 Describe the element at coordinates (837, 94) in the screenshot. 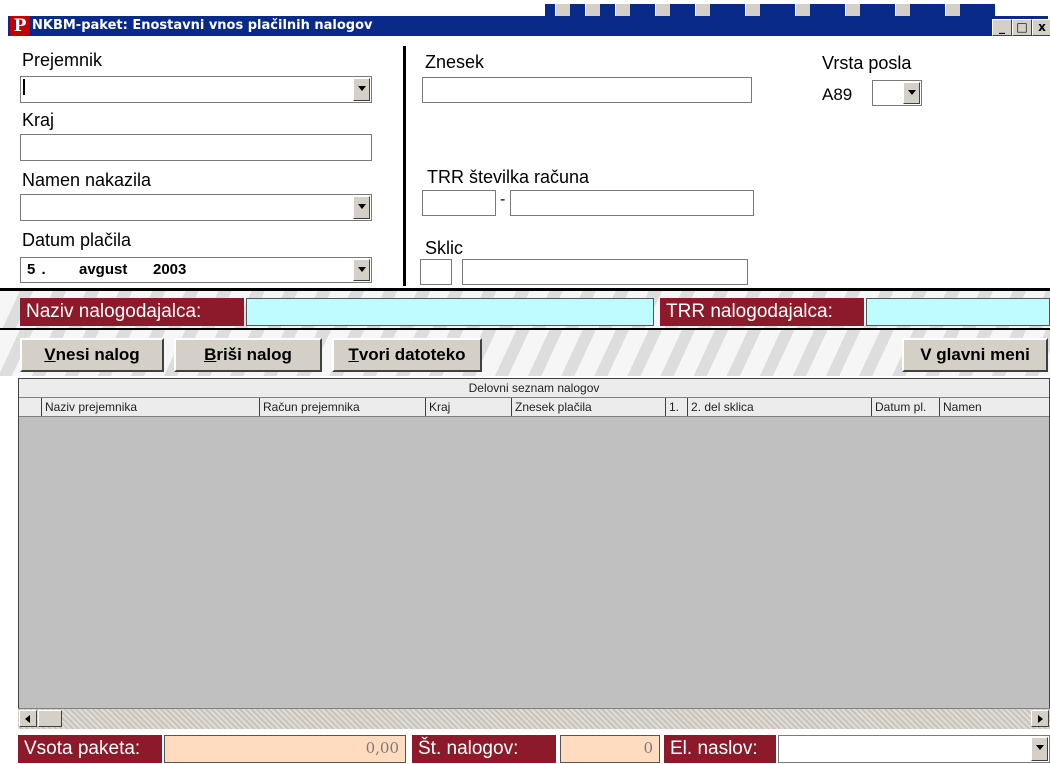

I see `vrsta-posla-prefix: A89` at that location.